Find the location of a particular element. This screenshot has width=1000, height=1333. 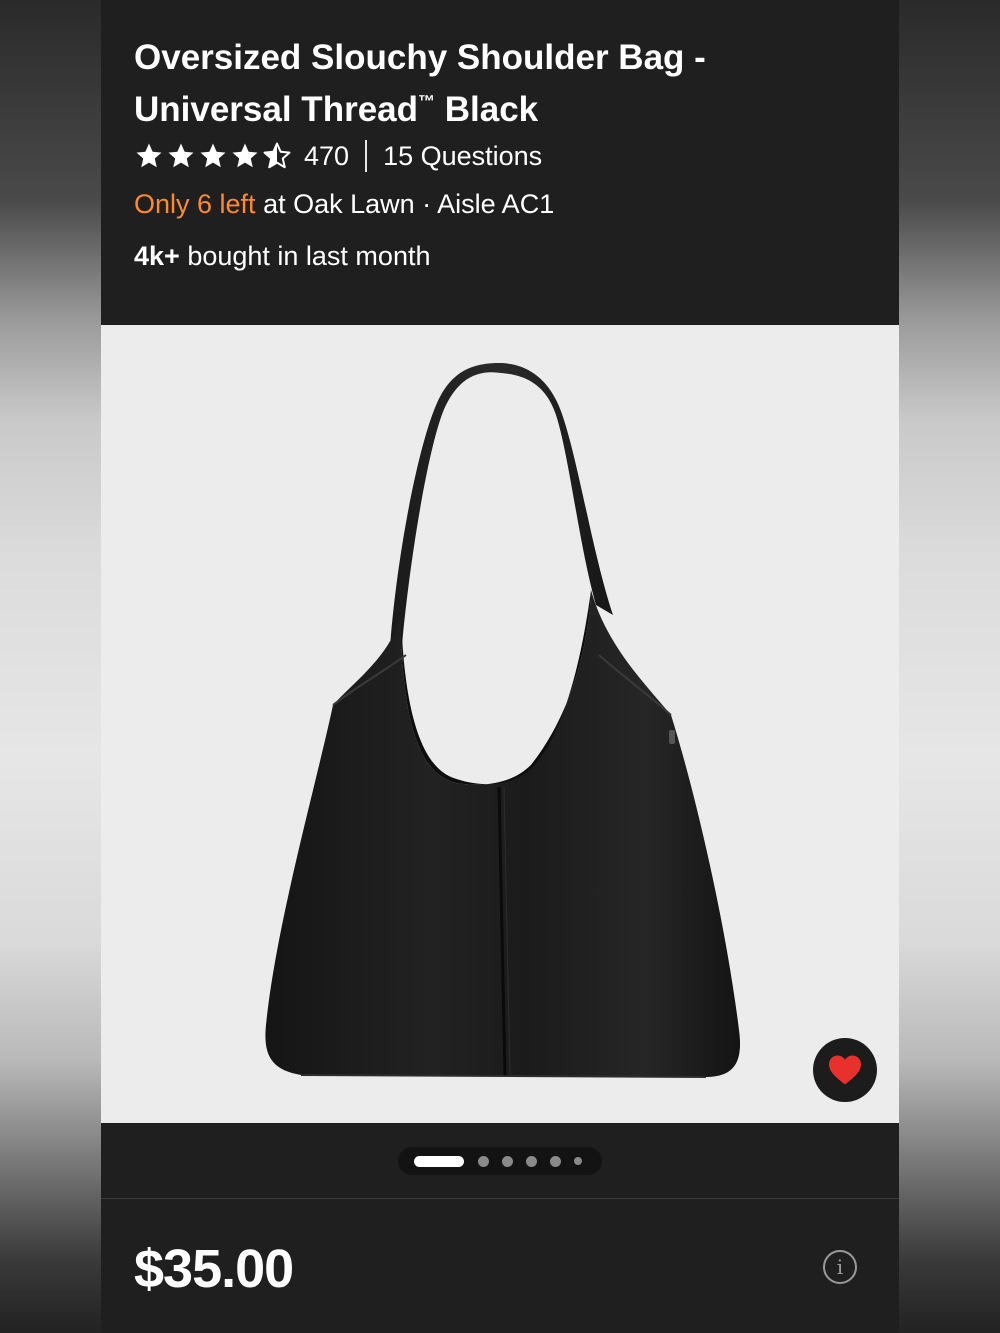

questions-link: 15 Questions is located at coordinates (462, 156).